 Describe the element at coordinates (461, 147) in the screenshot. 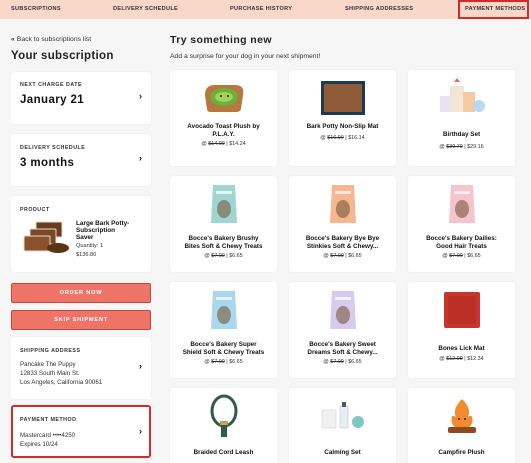

I see `product-price: @ $30.70 | $29.16` at that location.